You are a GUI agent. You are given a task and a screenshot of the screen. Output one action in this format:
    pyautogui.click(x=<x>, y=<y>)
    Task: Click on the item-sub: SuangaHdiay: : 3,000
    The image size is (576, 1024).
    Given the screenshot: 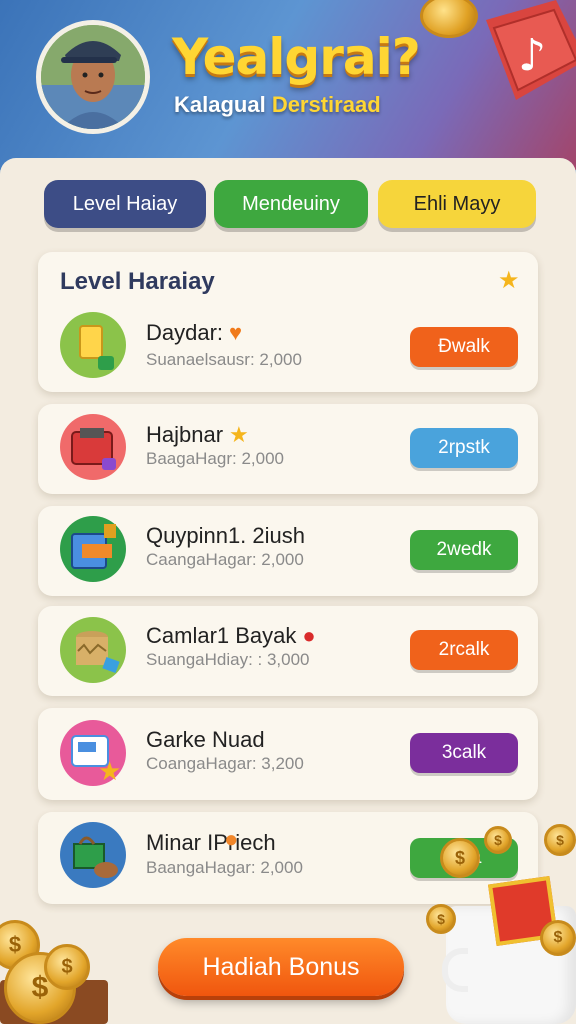 What is the action you would take?
    pyautogui.click(x=228, y=659)
    